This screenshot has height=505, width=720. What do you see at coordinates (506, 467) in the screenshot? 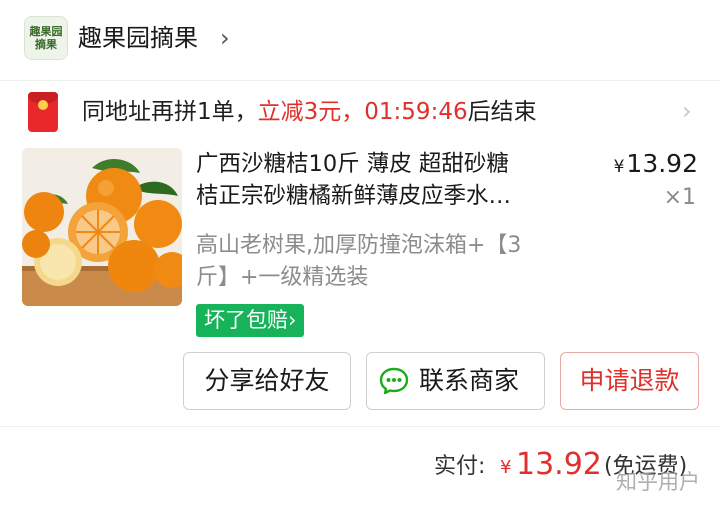
I see `total-currency: ¥` at bounding box center [506, 467].